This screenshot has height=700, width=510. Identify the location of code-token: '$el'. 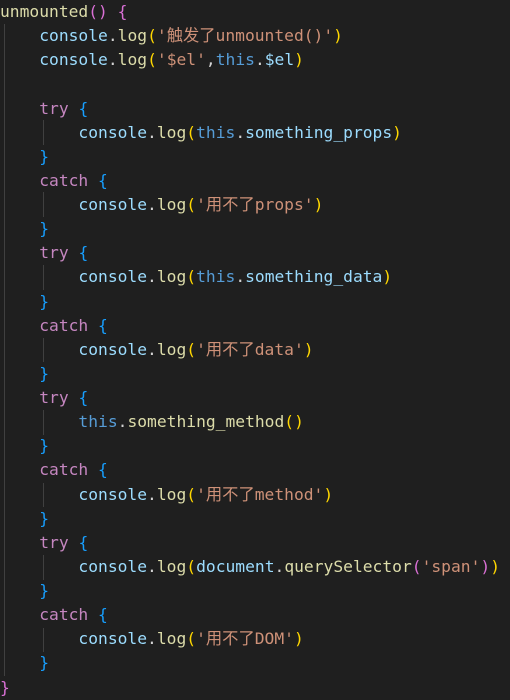
(181, 60).